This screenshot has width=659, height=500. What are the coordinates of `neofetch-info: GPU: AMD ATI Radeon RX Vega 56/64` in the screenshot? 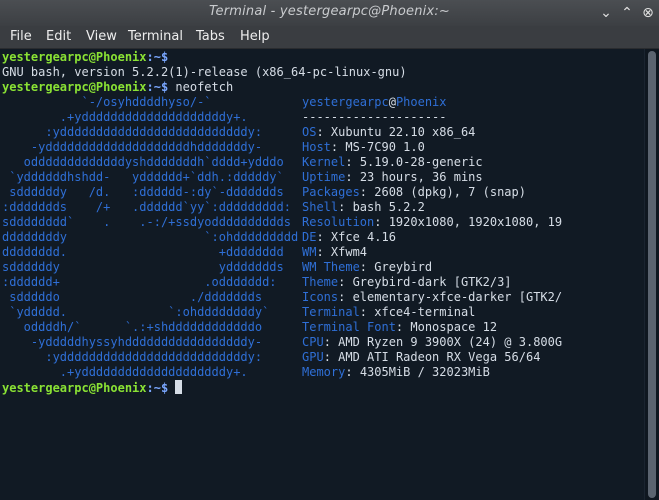 It's located at (421, 357).